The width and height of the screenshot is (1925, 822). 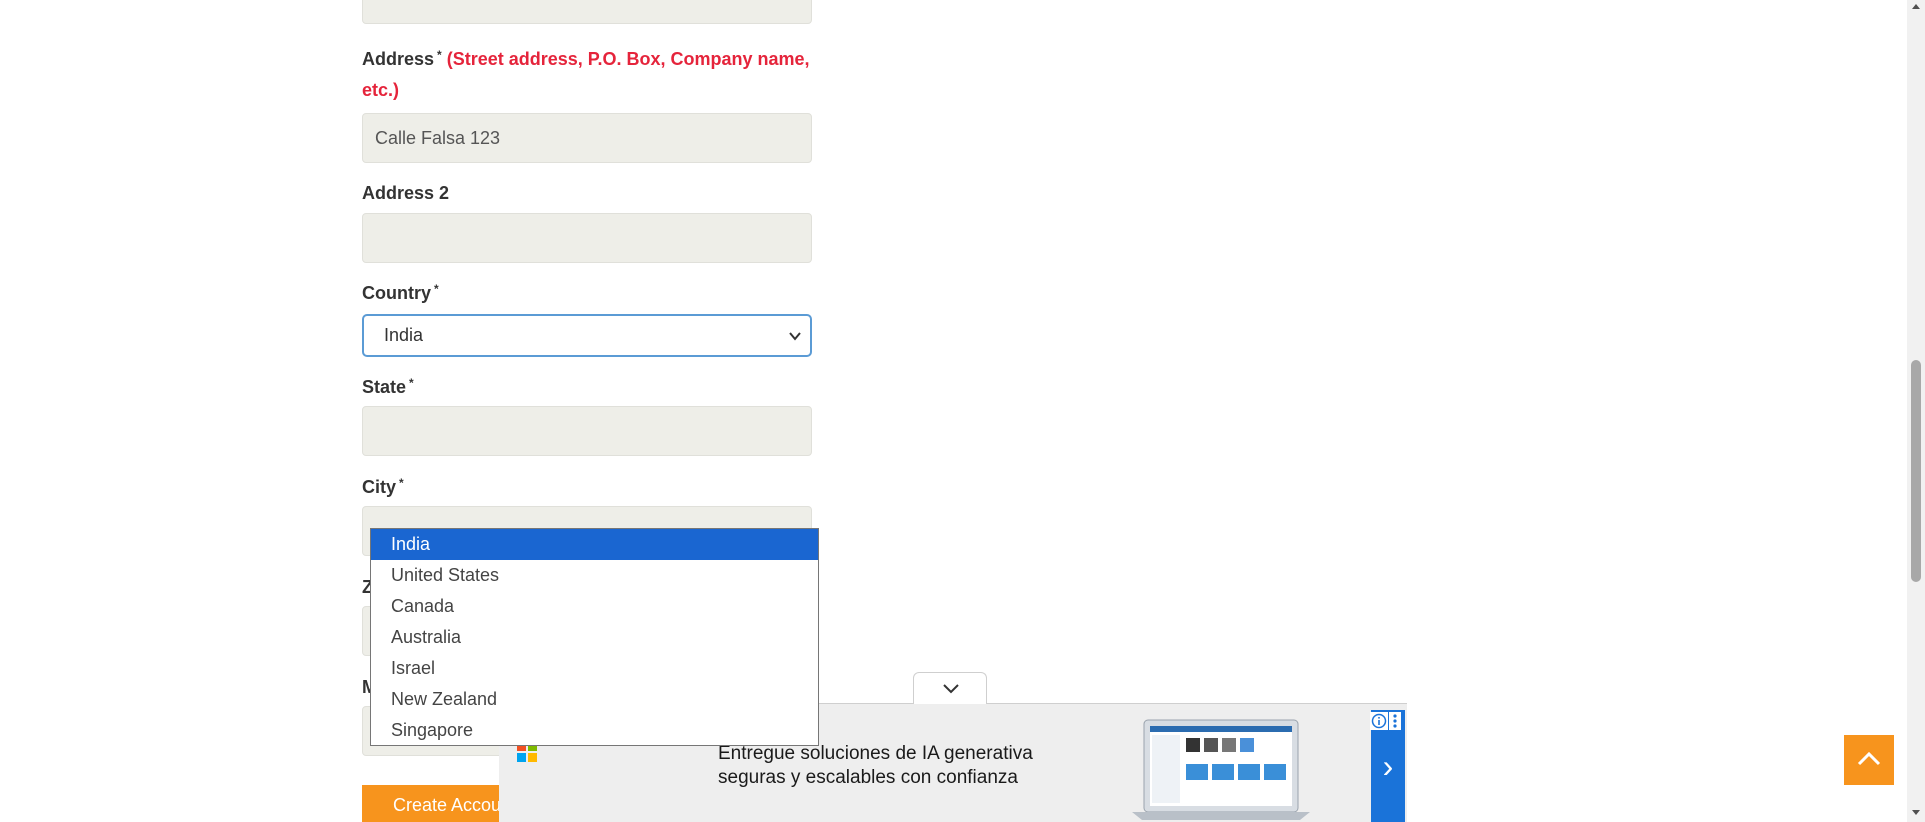 What do you see at coordinates (383, 486) in the screenshot?
I see `city-label: City *` at bounding box center [383, 486].